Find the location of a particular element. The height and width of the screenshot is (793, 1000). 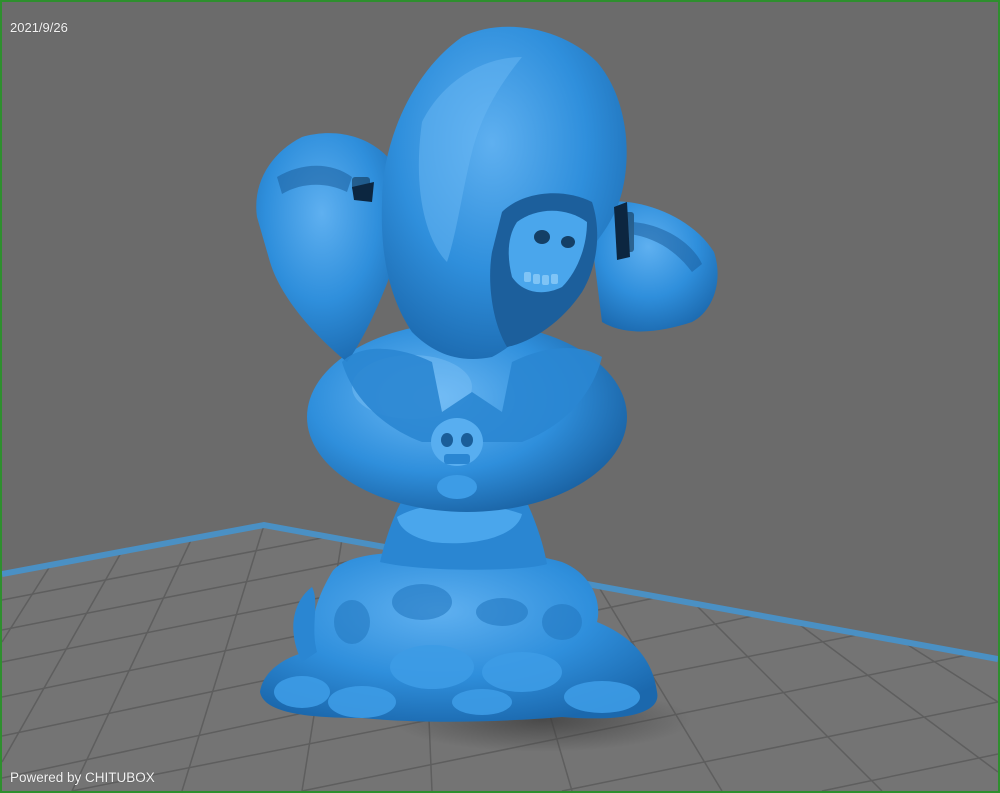

date-label: 2021/9/26 is located at coordinates (39, 27).